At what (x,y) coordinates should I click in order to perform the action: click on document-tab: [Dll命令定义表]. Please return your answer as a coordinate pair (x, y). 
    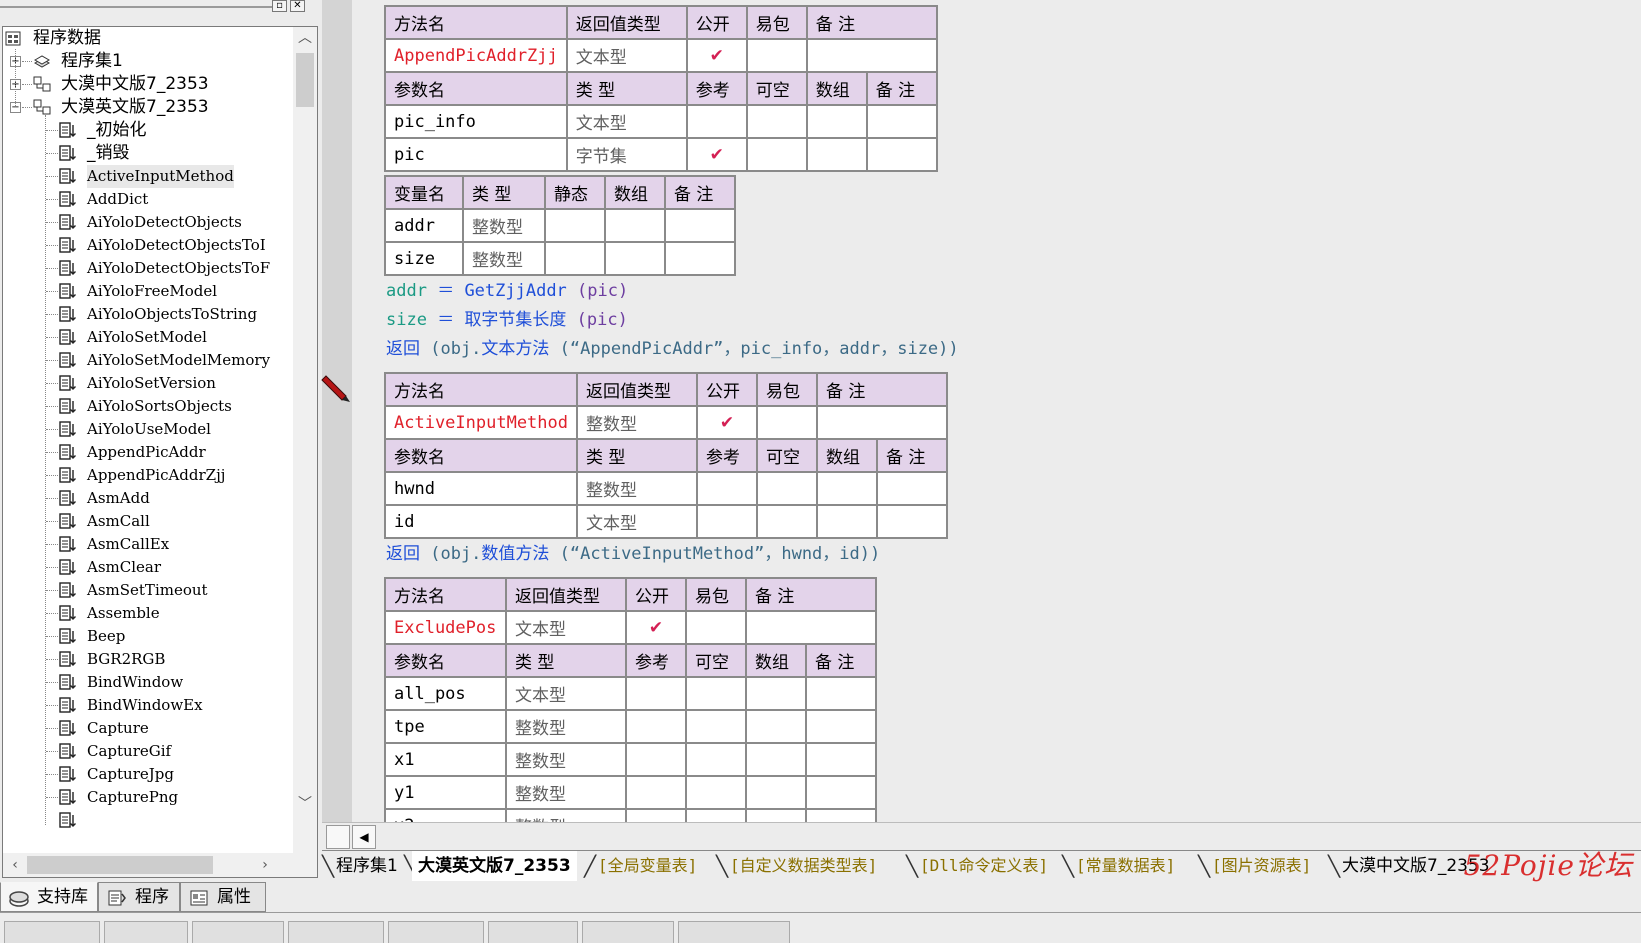
    Looking at the image, I should click on (984, 866).